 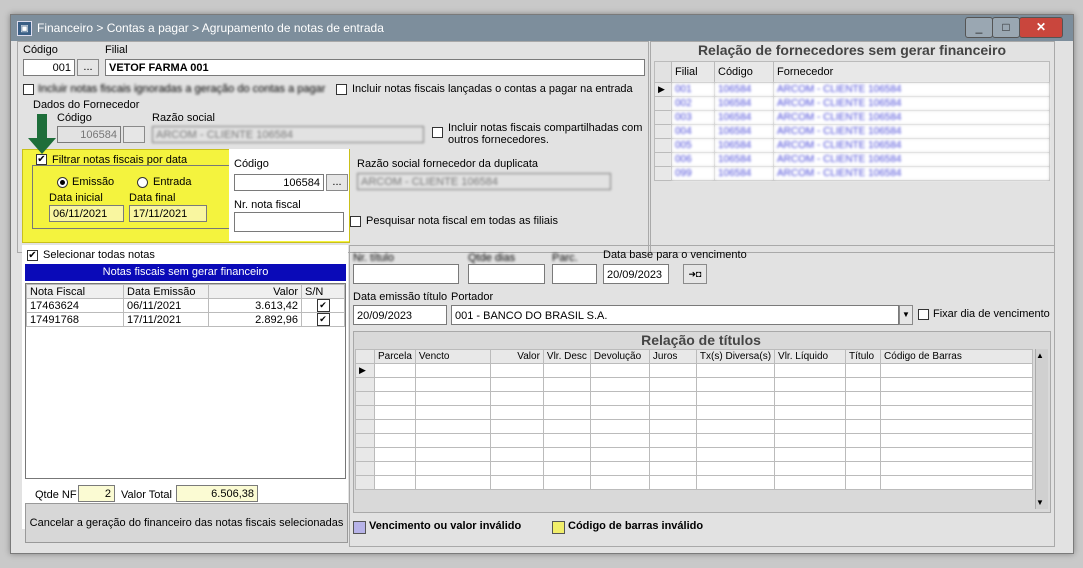 What do you see at coordinates (574, 274) in the screenshot?
I see `parc-input` at bounding box center [574, 274].